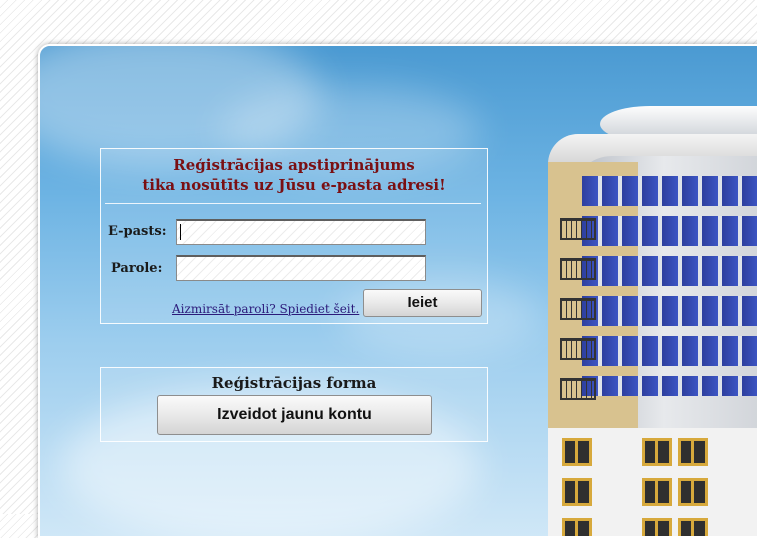 Image resolution: width=757 pixels, height=538 pixels. Describe the element at coordinates (301, 268) in the screenshot. I see `password-field` at that location.